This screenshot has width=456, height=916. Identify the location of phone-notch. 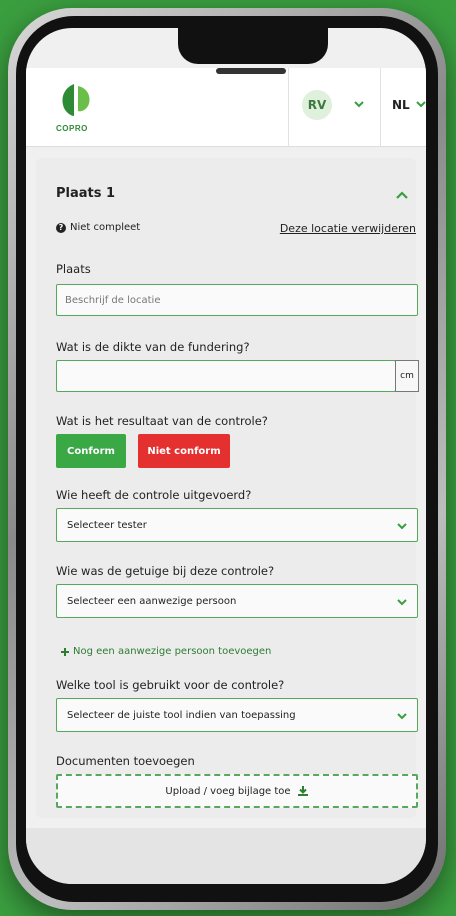
(253, 46).